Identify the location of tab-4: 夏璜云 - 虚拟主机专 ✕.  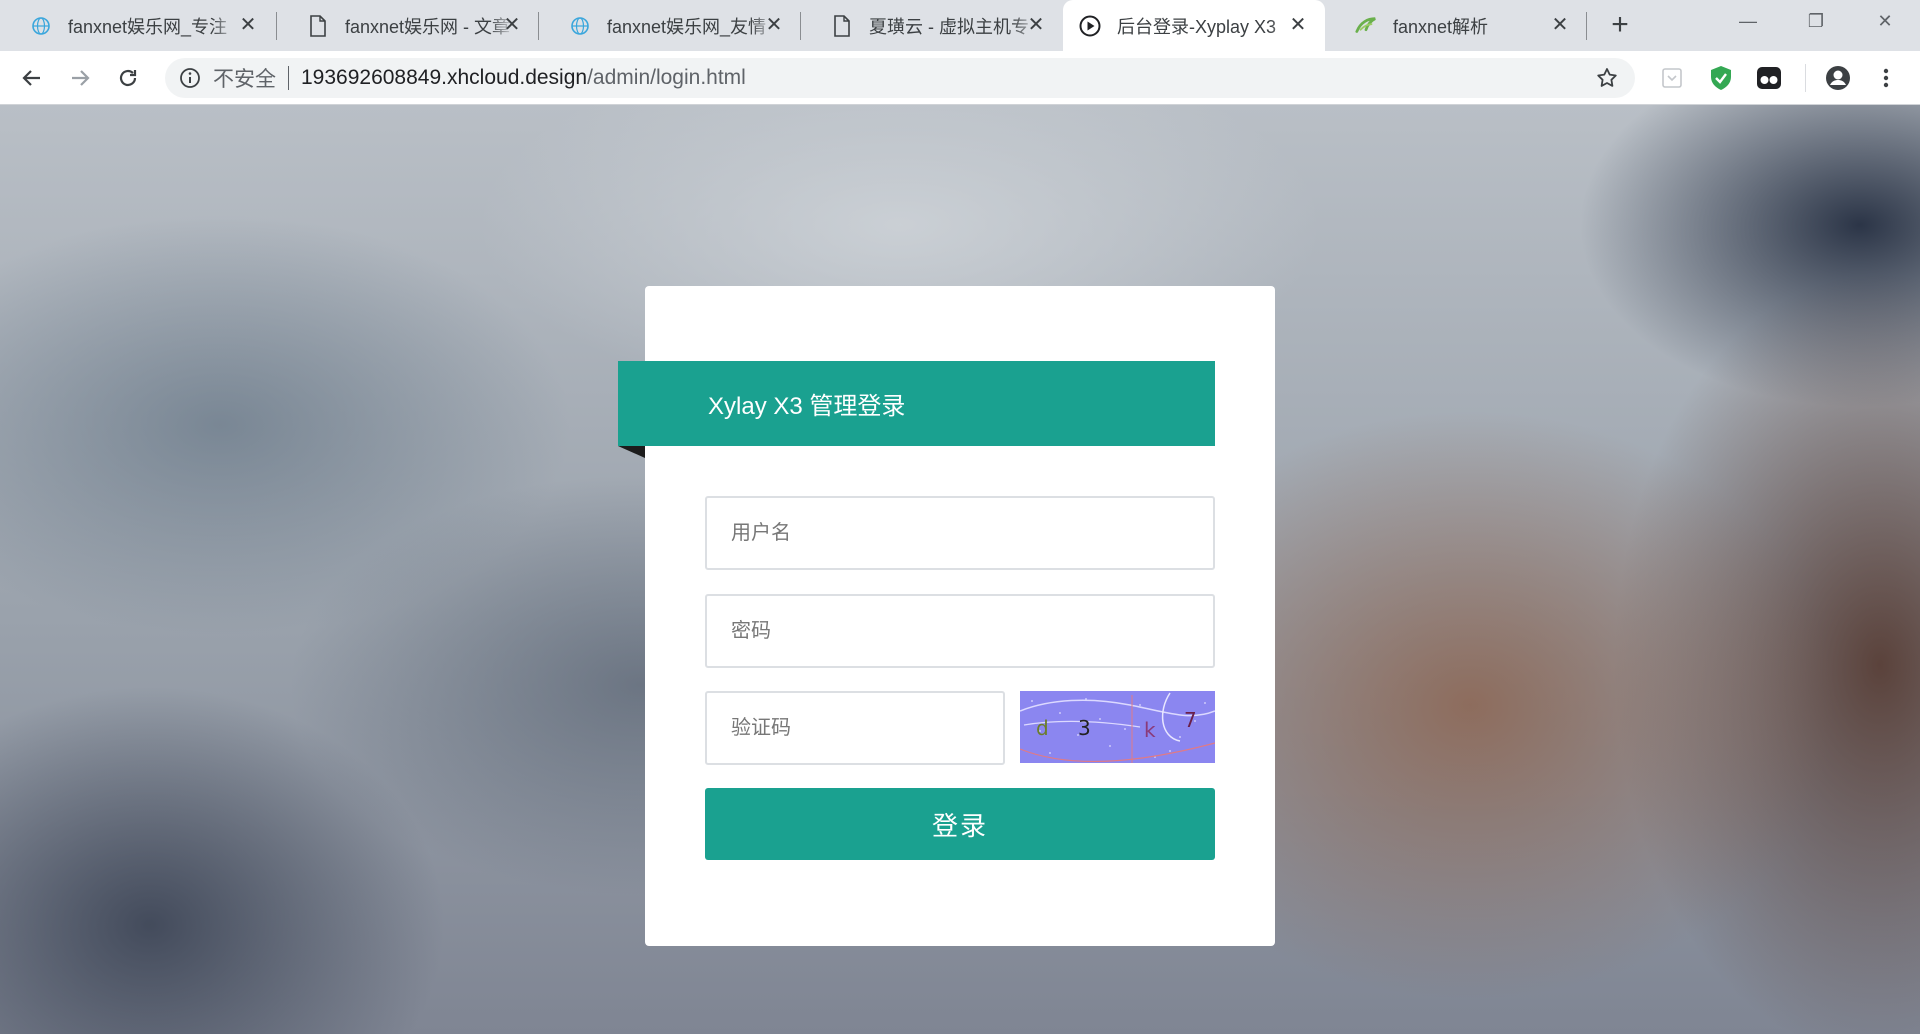
(932, 25).